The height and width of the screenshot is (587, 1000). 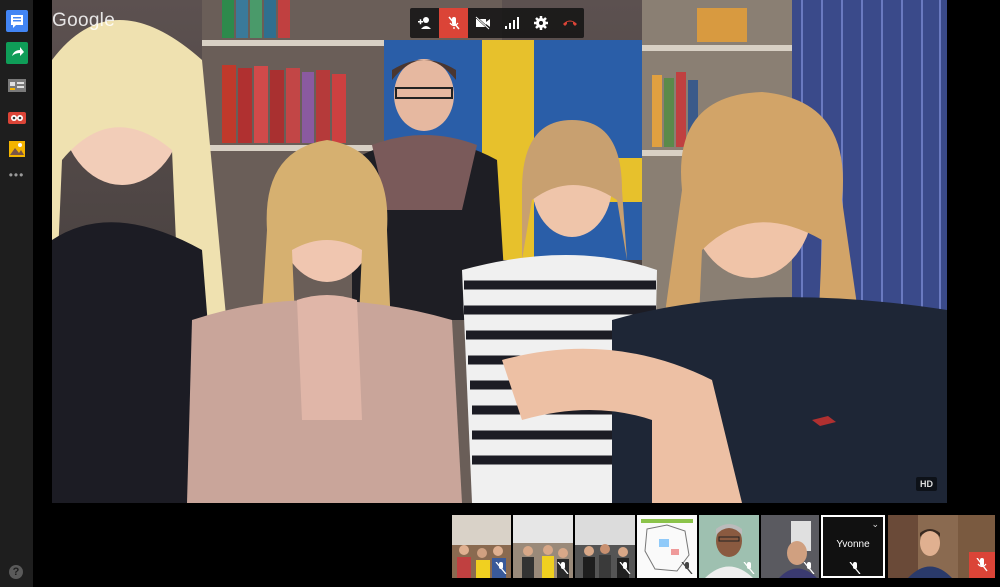 I want to click on add-person-button, so click(x=424, y=23).